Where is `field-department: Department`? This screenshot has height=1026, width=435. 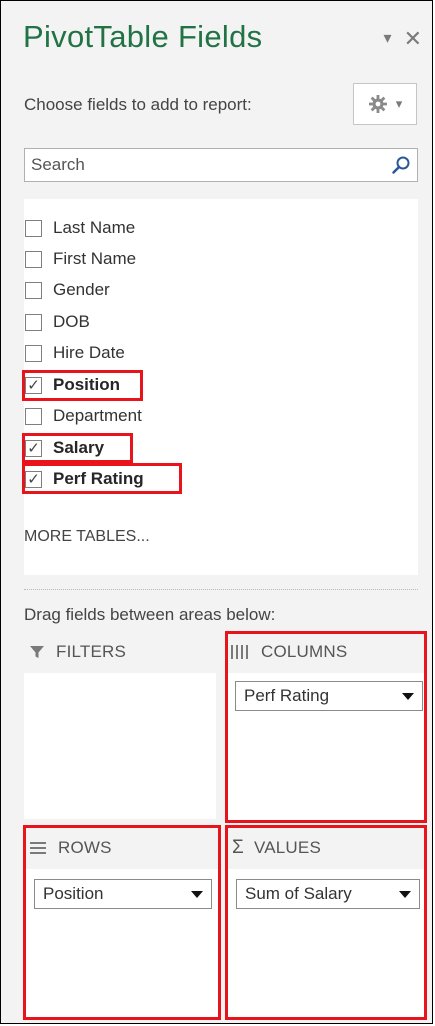
field-department: Department is located at coordinates (83, 416).